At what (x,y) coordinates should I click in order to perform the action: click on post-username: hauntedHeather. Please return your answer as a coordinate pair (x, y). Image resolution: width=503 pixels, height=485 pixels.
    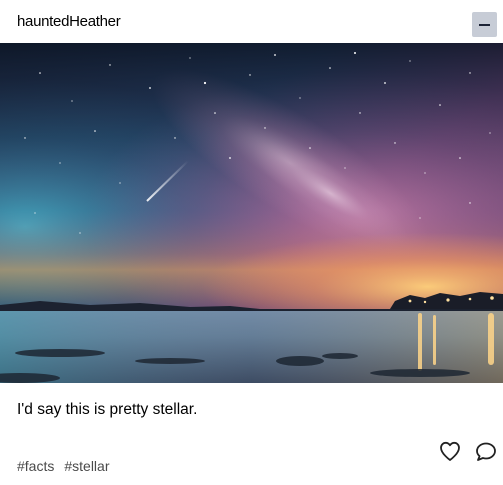
    Looking at the image, I should click on (69, 22).